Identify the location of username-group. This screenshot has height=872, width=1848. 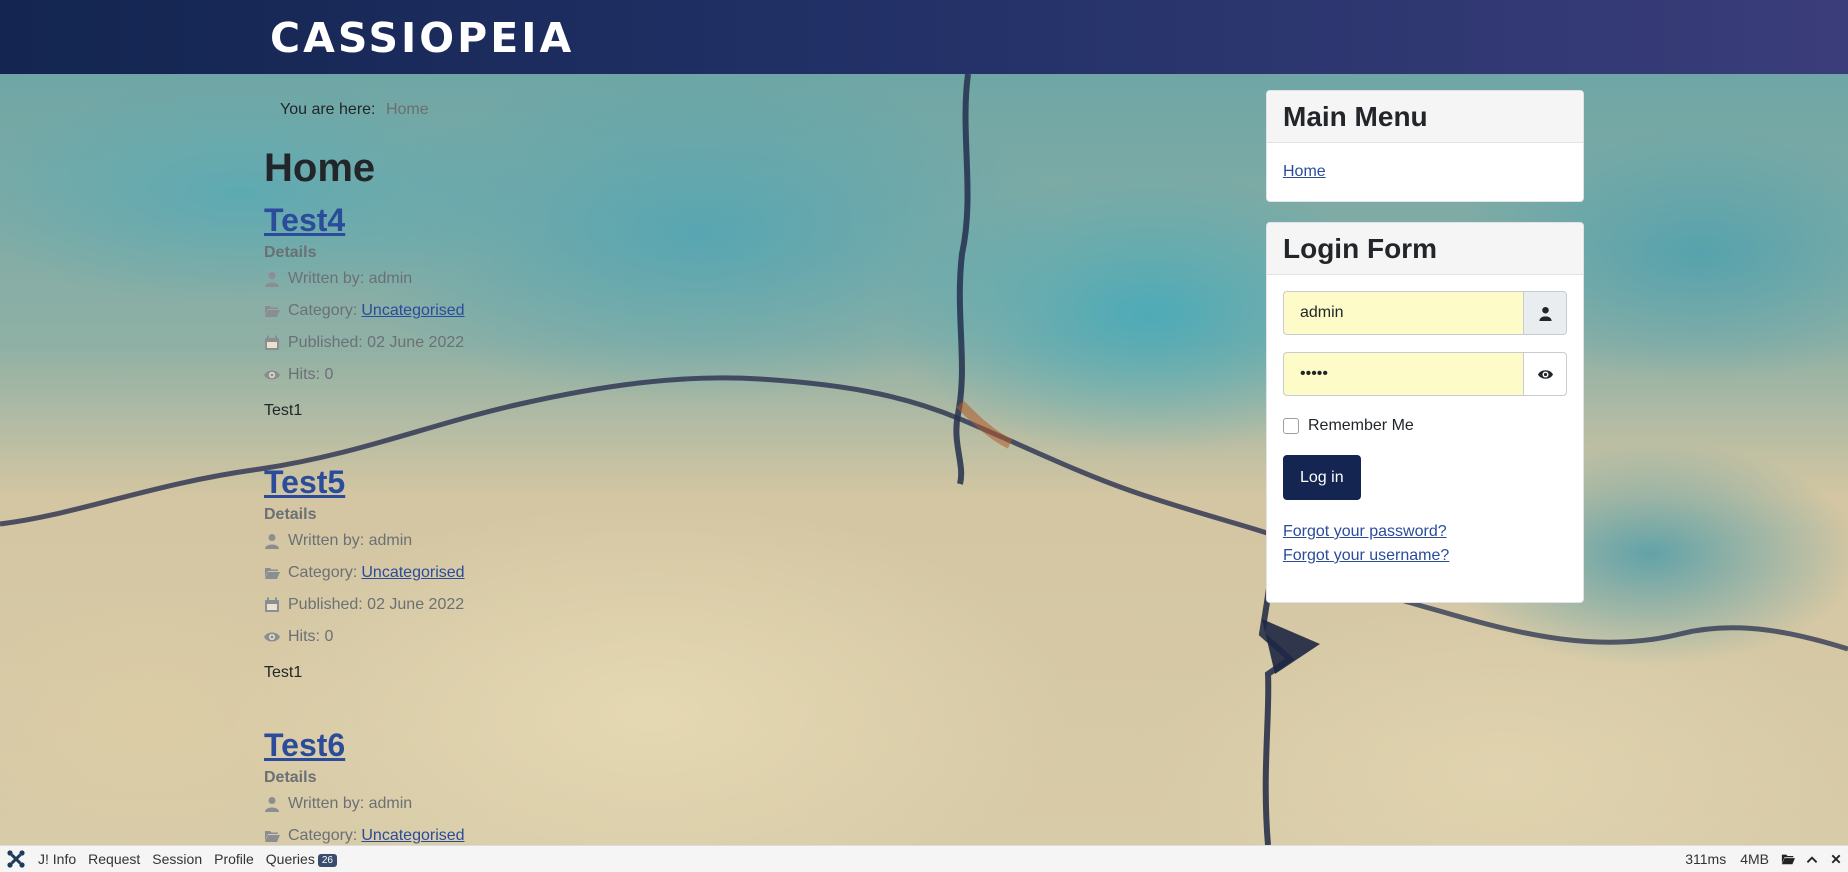
(1425, 313).